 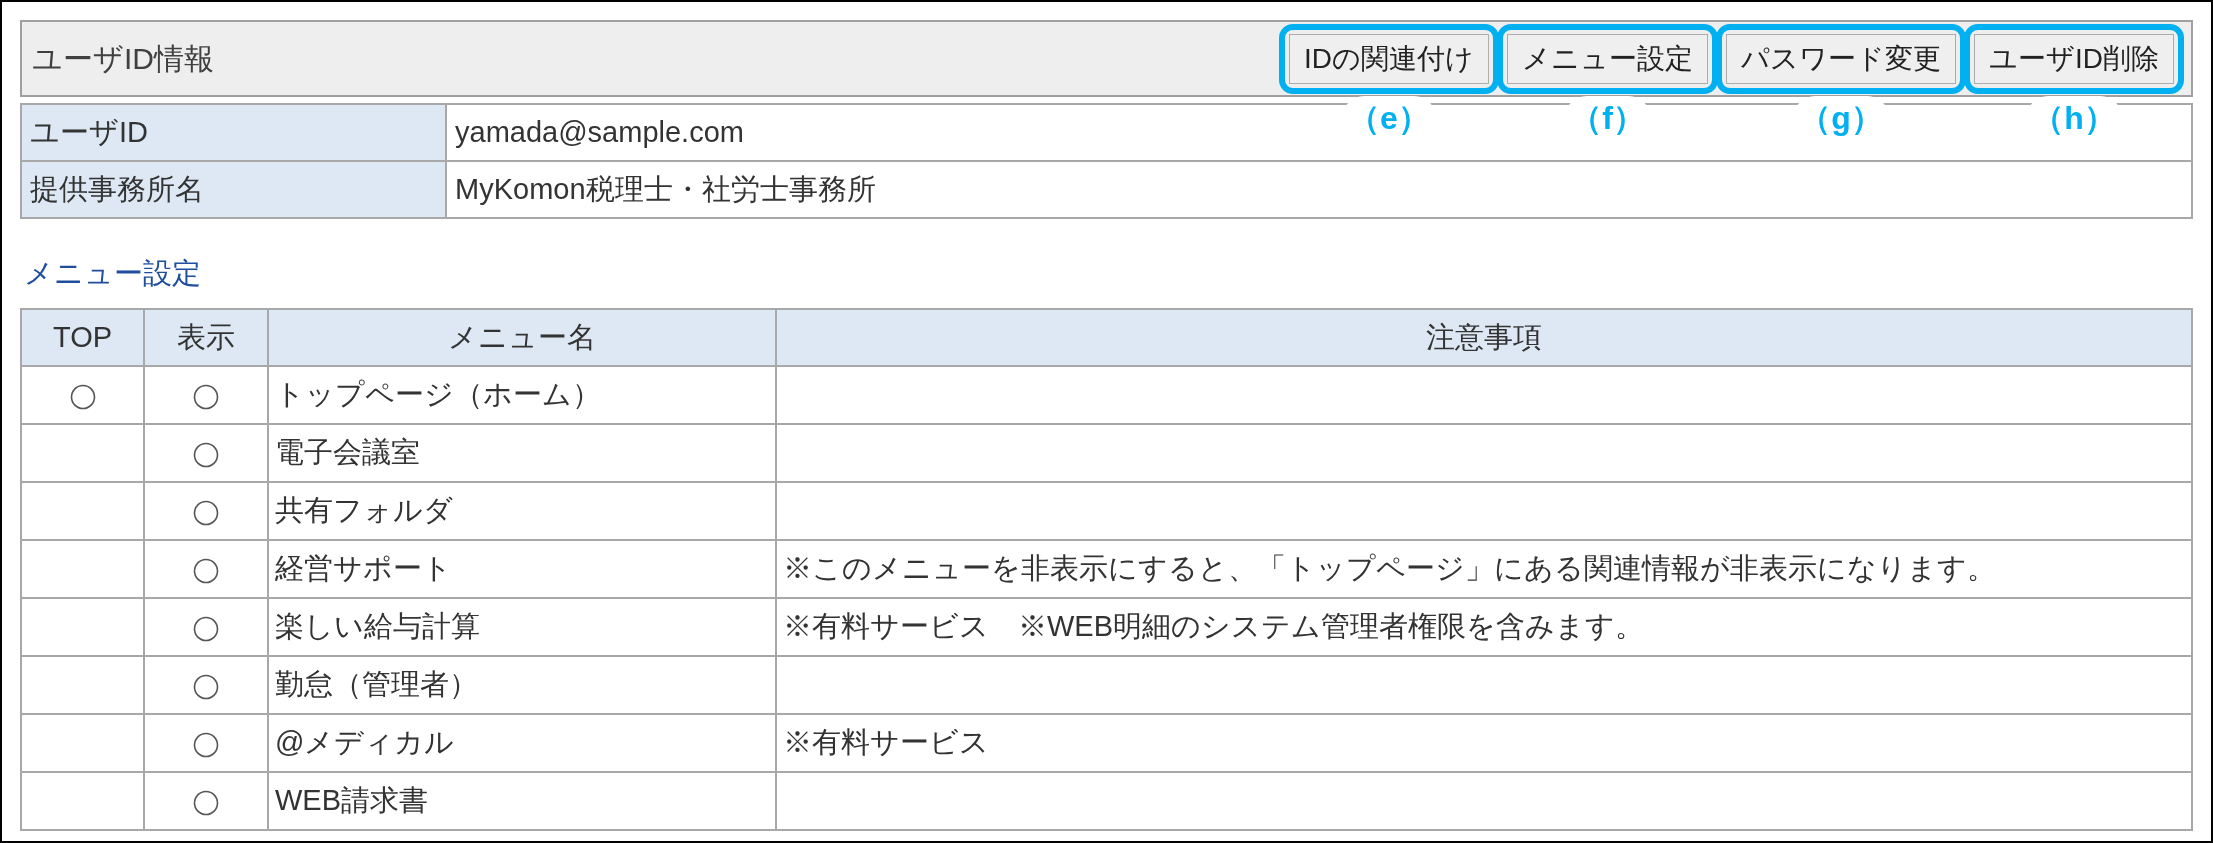 What do you see at coordinates (438, 394) in the screenshot?
I see `menu-name: トップページ（ホーム）` at bounding box center [438, 394].